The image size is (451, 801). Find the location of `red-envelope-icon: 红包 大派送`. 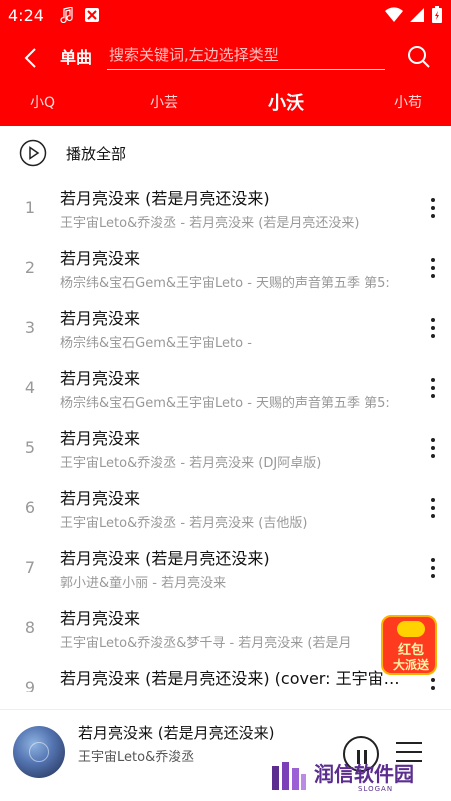

red-envelope-icon: 红包 大派送 is located at coordinates (409, 645).